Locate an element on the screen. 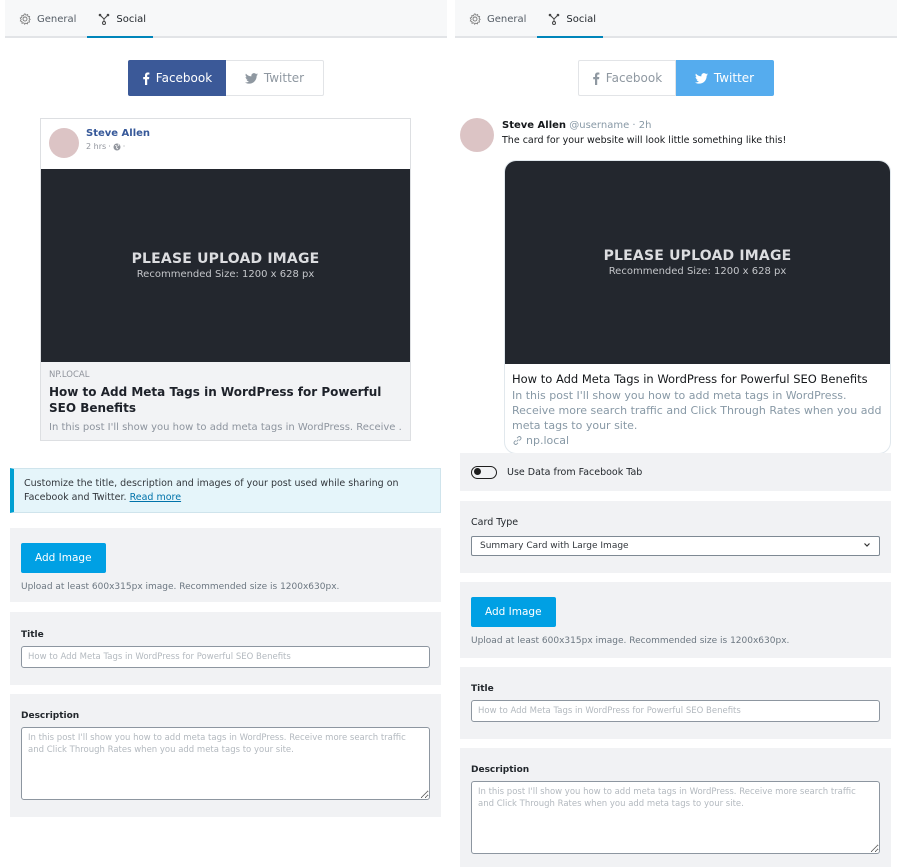 The width and height of the screenshot is (900, 867). link-domain: NP.LOCAL is located at coordinates (69, 375).